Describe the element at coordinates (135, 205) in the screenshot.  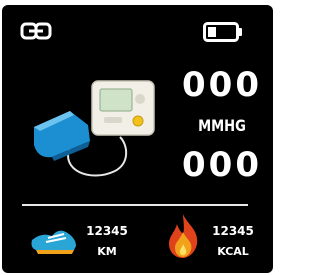
I see `divider` at that location.